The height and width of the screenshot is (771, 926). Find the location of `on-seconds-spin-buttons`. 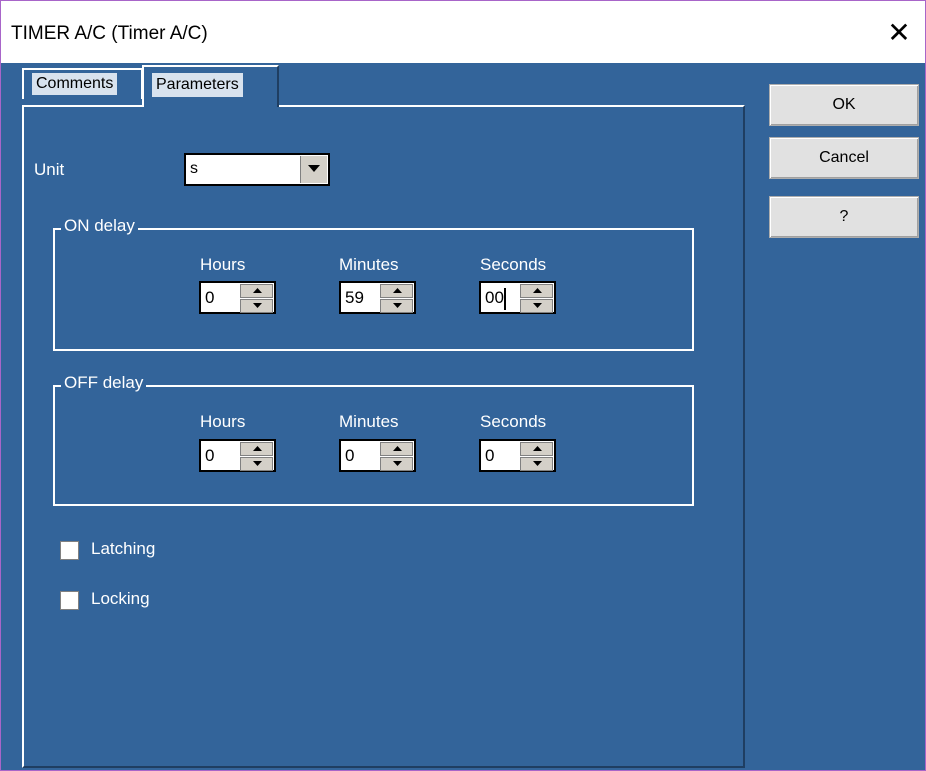

on-seconds-spin-buttons is located at coordinates (536, 298).